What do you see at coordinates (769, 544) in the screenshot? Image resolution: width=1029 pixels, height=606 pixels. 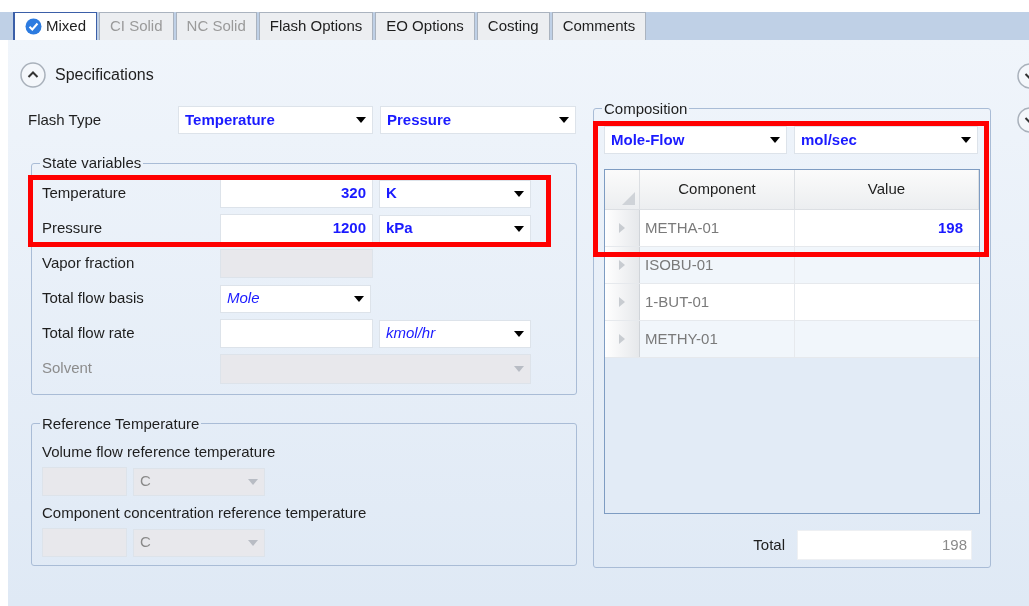 I see `total-label: Total` at bounding box center [769, 544].